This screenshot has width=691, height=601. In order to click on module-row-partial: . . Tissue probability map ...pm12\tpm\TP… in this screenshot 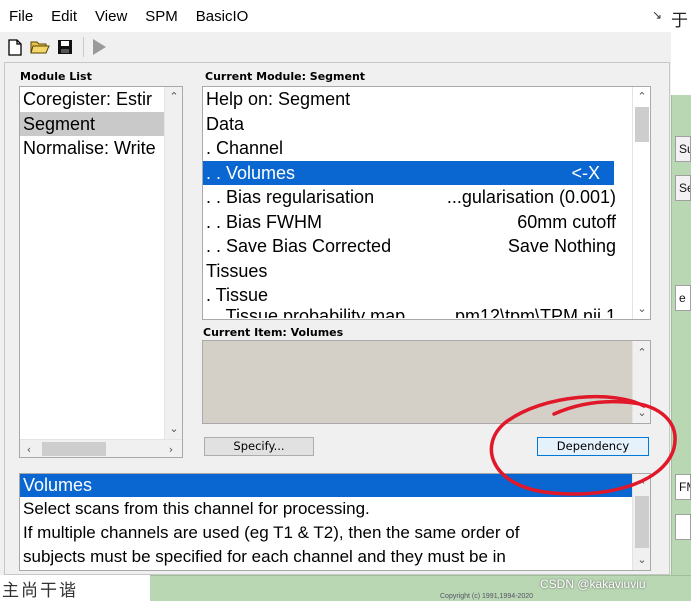, I will do `click(426, 313)`.